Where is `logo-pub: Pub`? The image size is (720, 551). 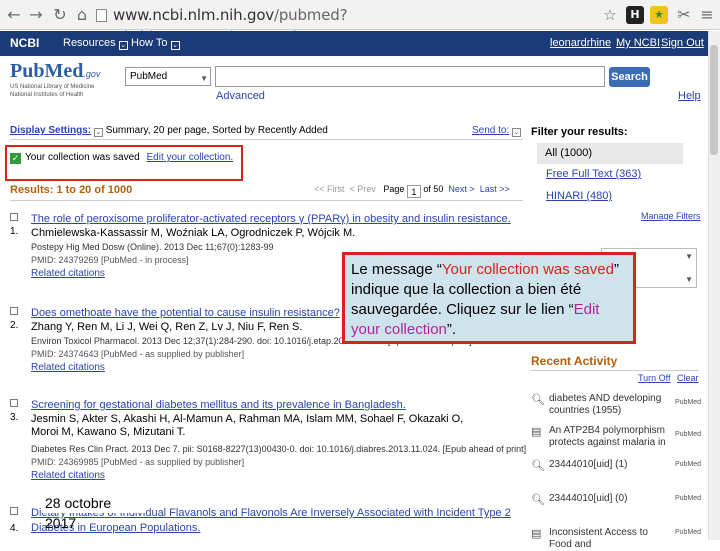 logo-pub: Pub is located at coordinates (27, 71).